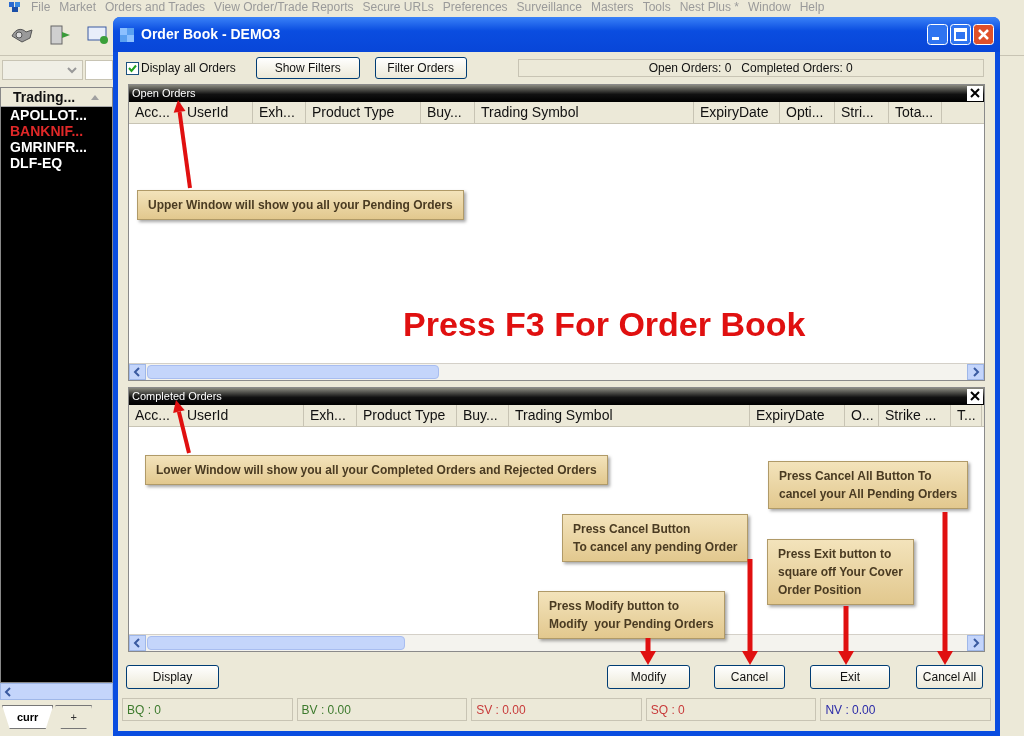  I want to click on panel-title: Completed Orders, so click(176, 396).